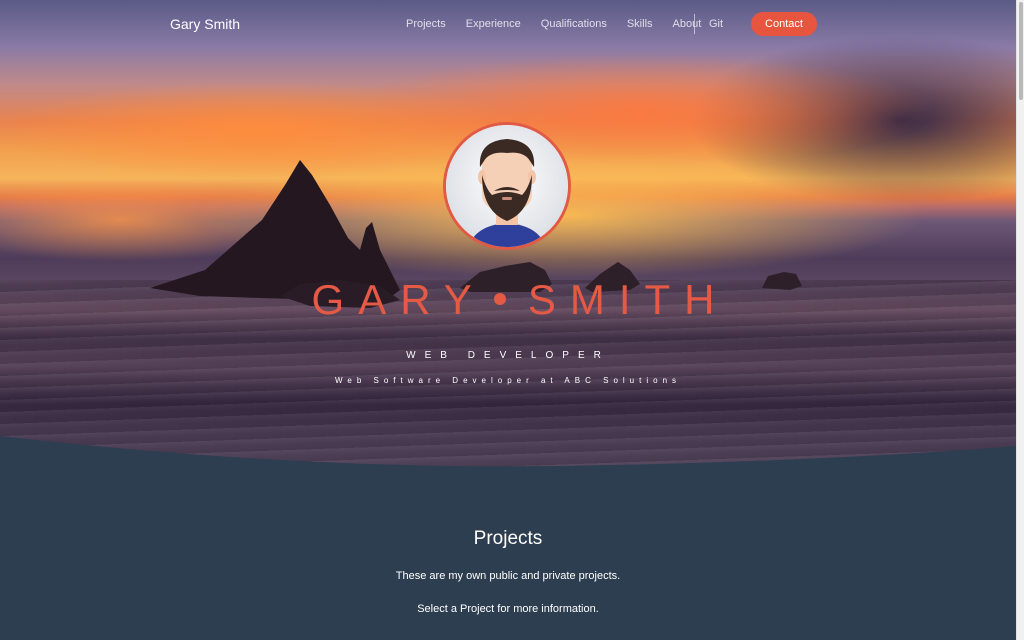 This screenshot has width=1024, height=640. Describe the element at coordinates (398, 299) in the screenshot. I see `hero-first-name: GARY` at that location.